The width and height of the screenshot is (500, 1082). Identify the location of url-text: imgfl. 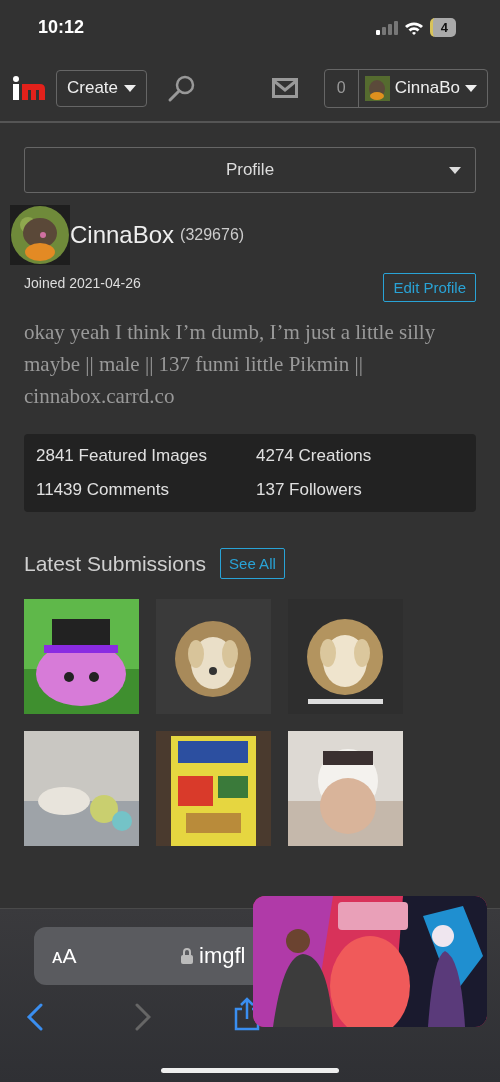
(222, 956).